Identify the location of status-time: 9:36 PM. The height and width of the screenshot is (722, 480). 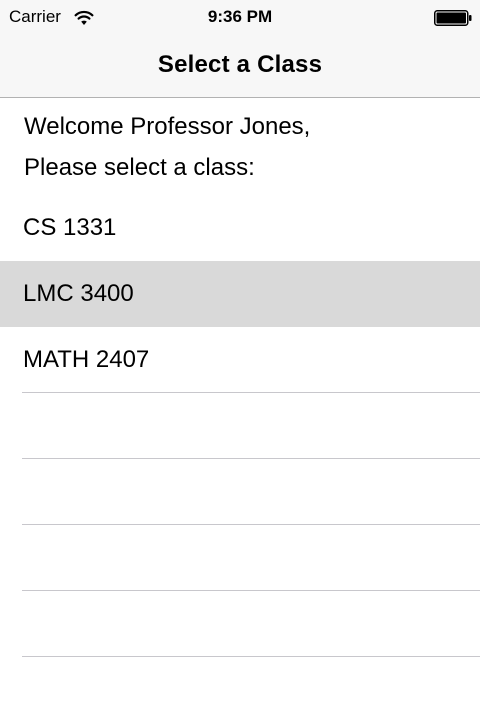
(240, 16).